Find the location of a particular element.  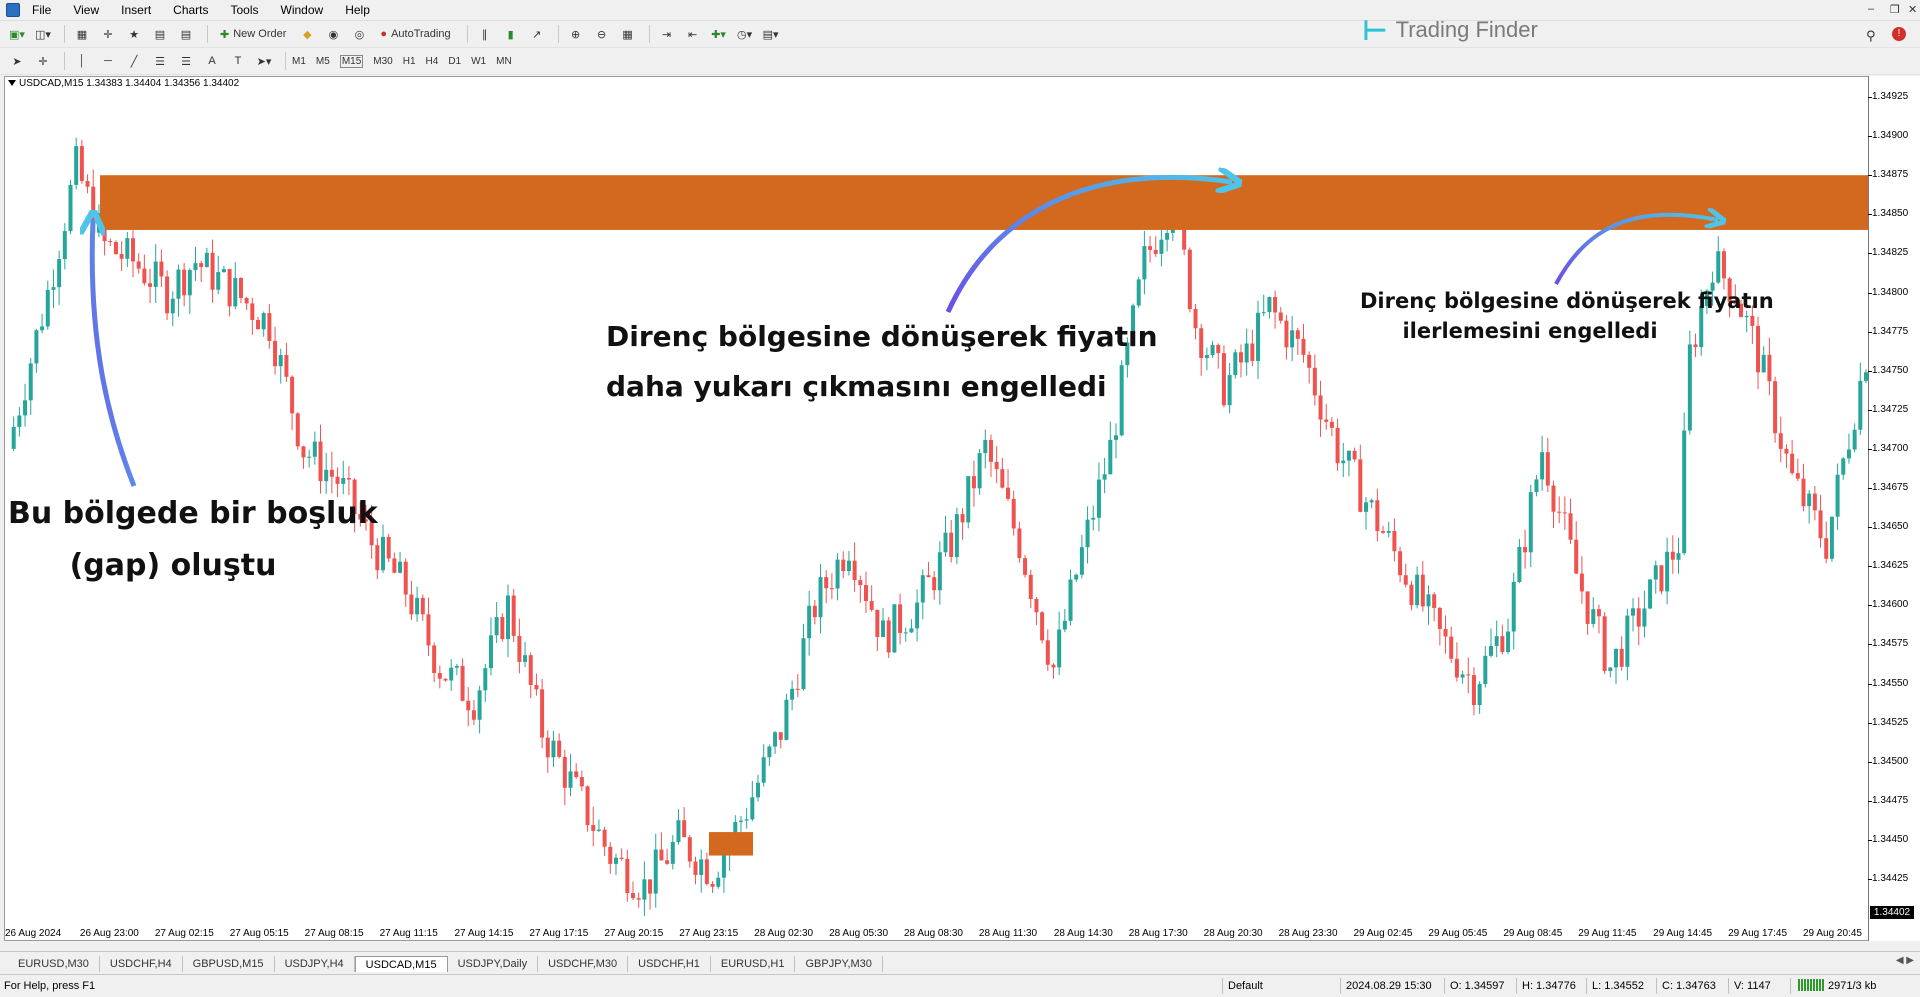

chart-tab: USDCHF,M30 is located at coordinates (583, 964).